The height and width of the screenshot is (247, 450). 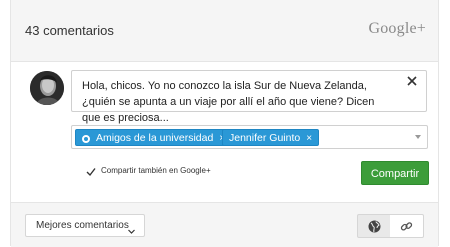 I want to click on recipient-label: Amigos de la universidad, so click(x=155, y=138).